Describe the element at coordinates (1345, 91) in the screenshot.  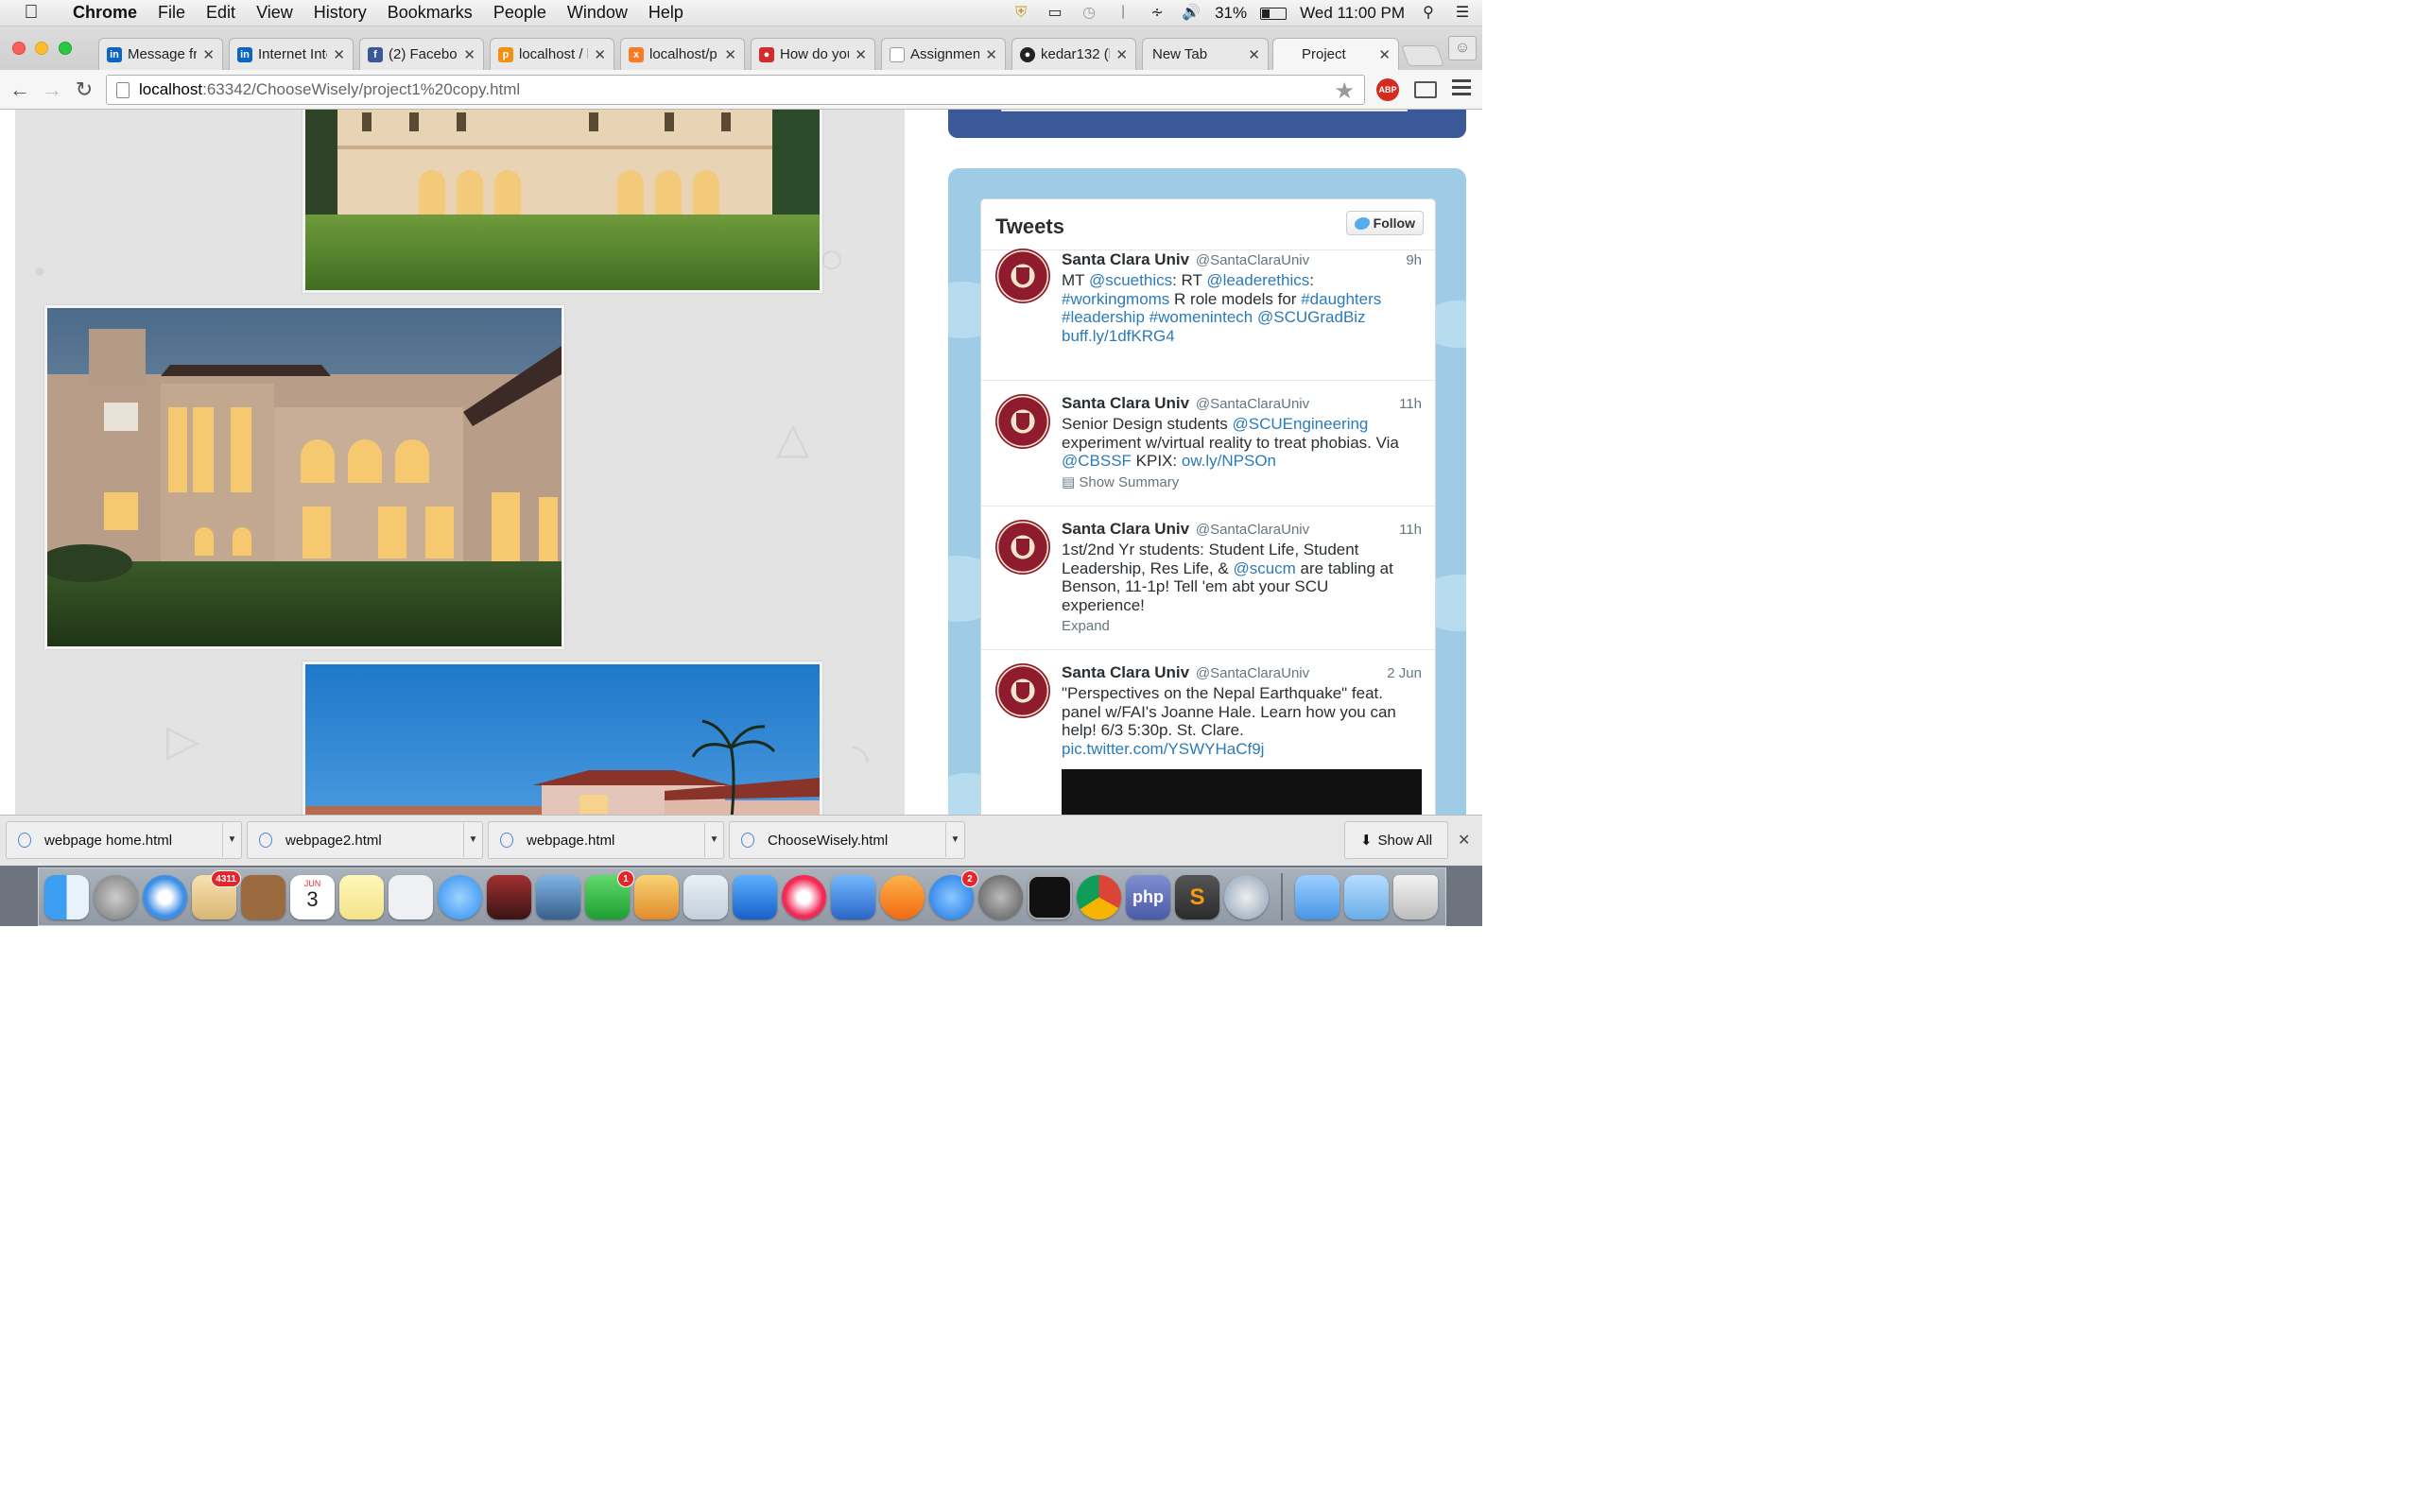
I see `bookmark-star-icon: ★` at that location.